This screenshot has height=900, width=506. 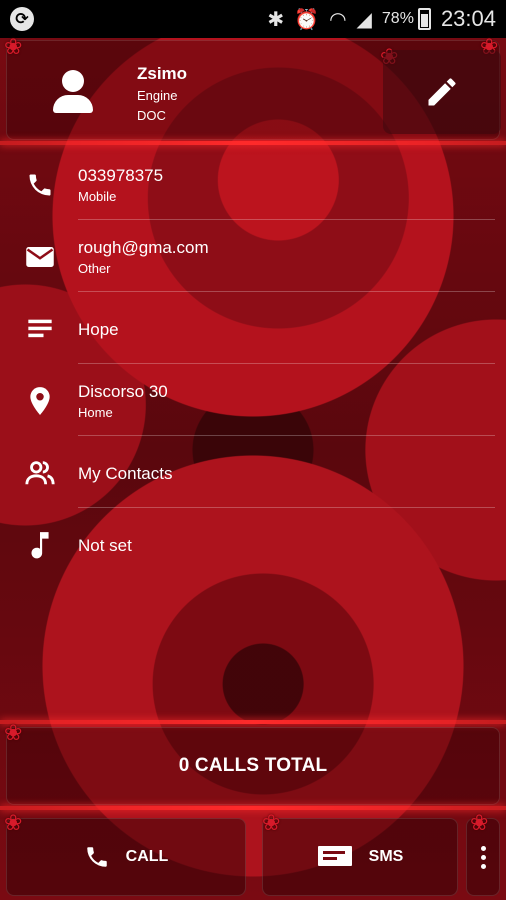 I want to click on group-row: My Contacts, so click(x=253, y=472).